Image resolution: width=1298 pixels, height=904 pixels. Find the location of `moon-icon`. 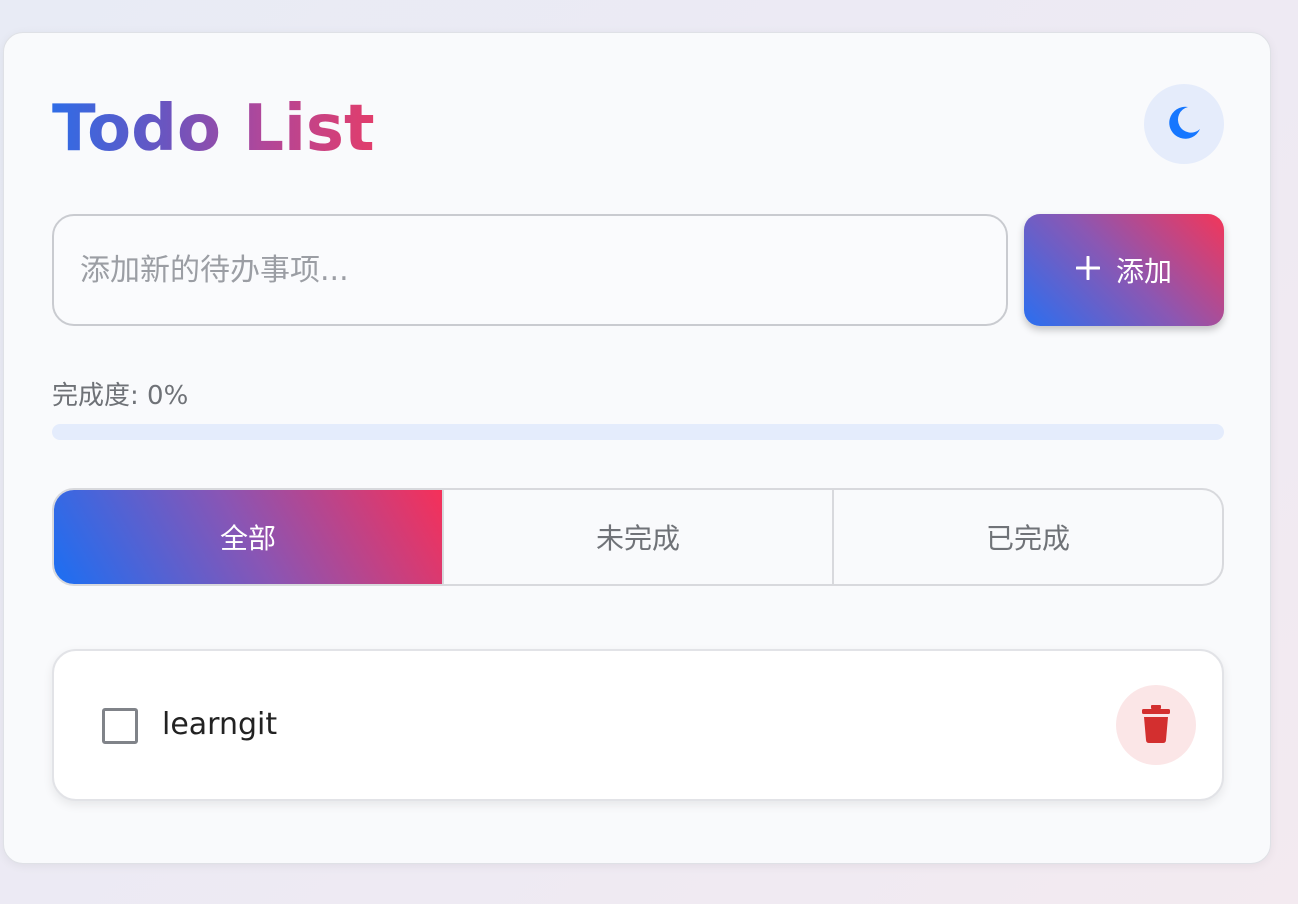

moon-icon is located at coordinates (1184, 124).